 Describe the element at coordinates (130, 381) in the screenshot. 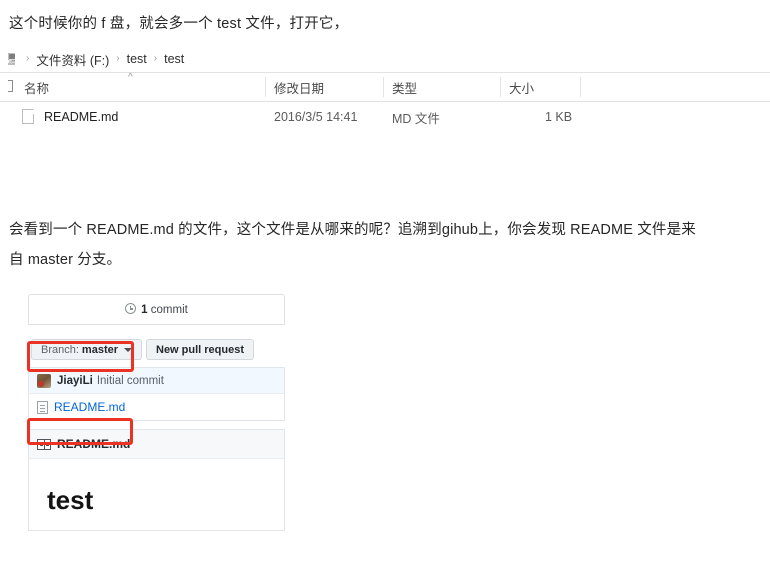

I see `commit-message: Initial commit` at that location.